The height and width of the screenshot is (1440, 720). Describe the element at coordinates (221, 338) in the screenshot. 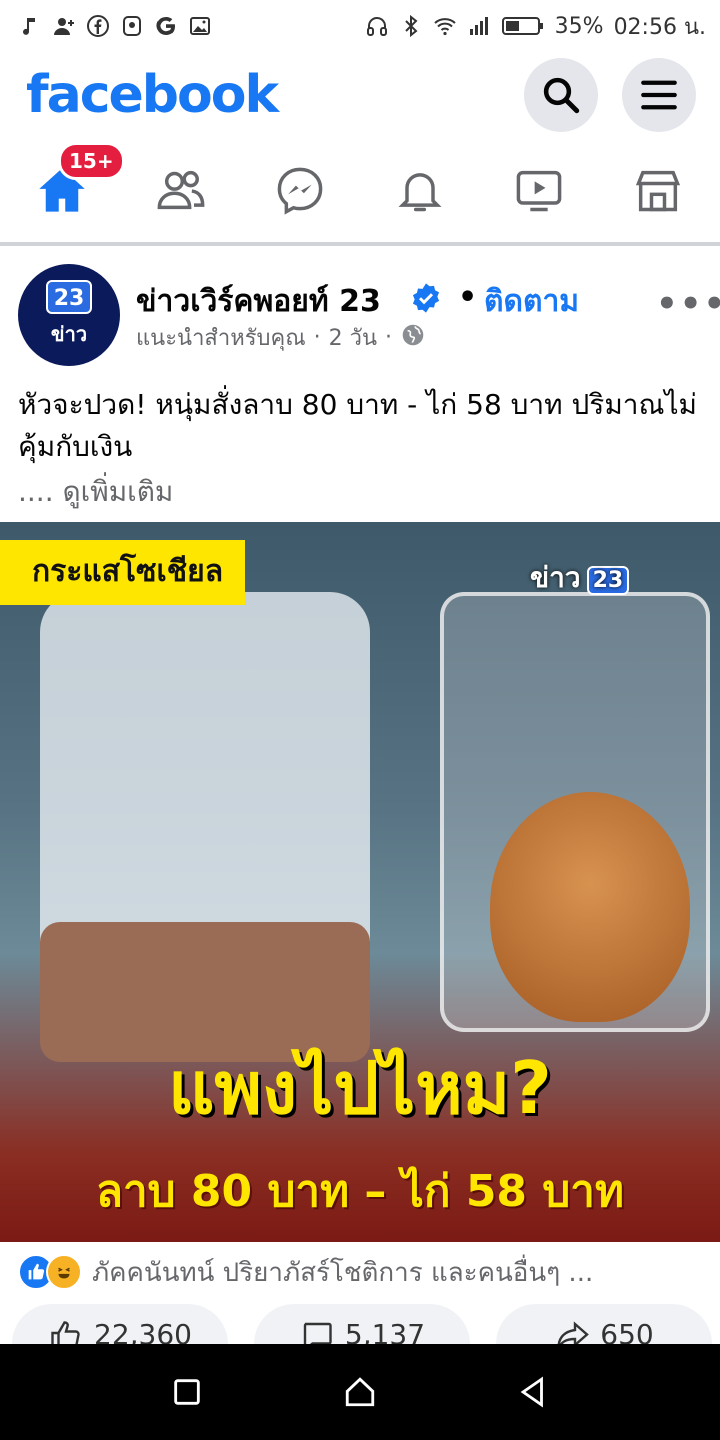

I see `suggested-label: แนะนำสำหรับคุณ` at that location.